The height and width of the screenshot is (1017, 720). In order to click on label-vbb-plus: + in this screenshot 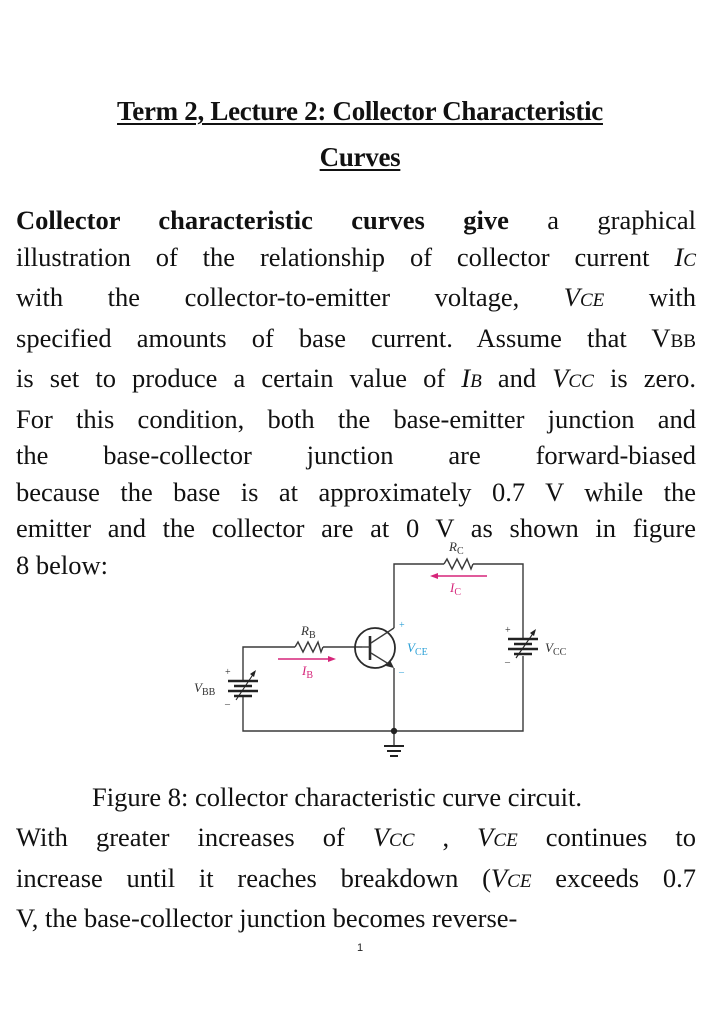, I will do `click(228, 672)`.